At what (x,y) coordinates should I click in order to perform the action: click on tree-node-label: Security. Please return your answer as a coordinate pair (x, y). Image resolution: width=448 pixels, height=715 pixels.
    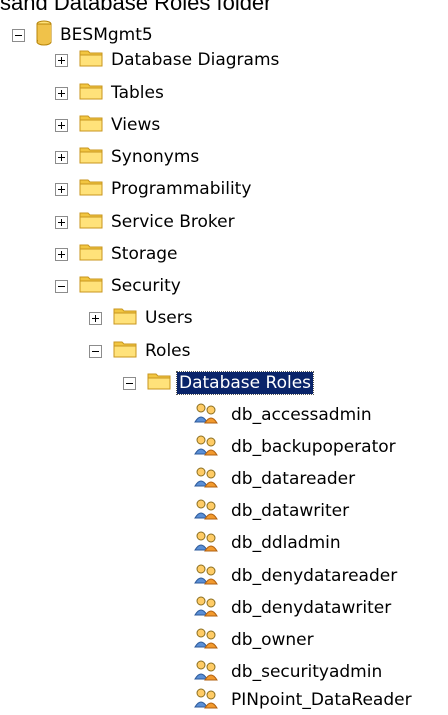
    Looking at the image, I should click on (146, 286).